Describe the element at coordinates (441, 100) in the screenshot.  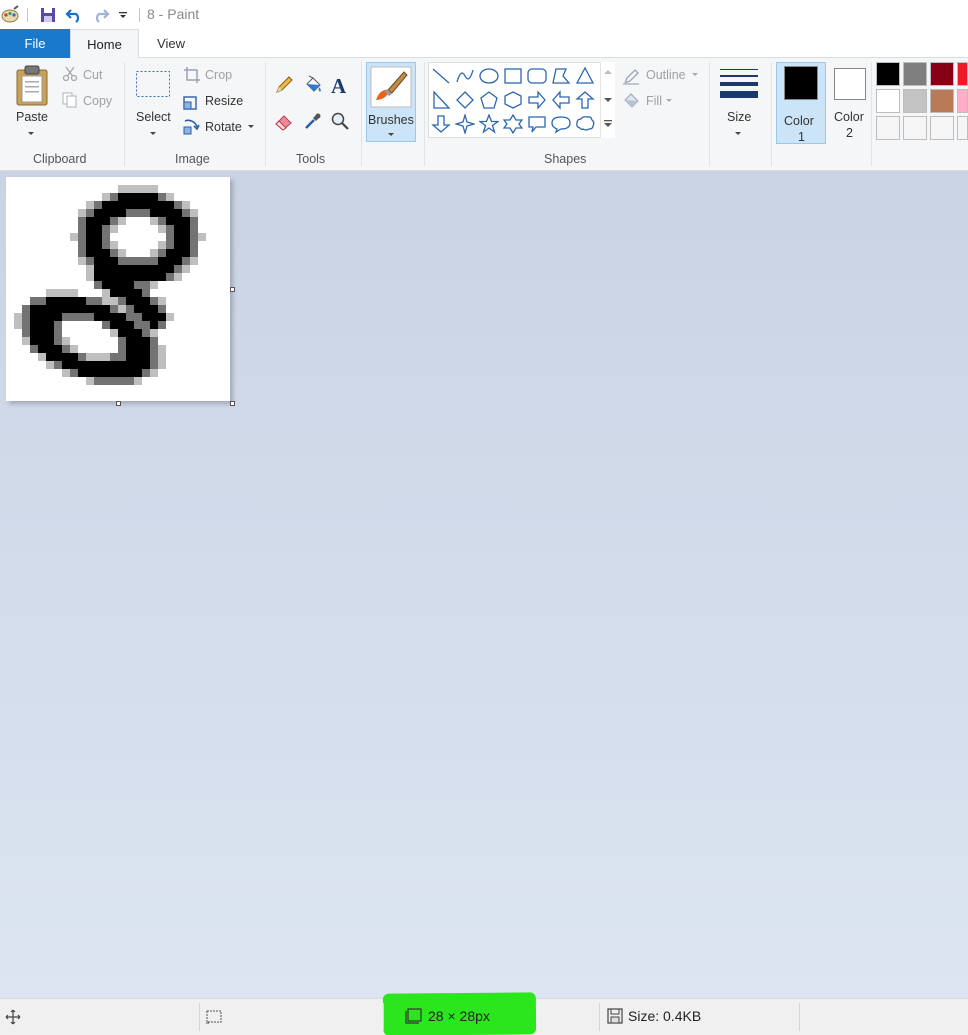
I see `right-triangle-shape-icon` at that location.